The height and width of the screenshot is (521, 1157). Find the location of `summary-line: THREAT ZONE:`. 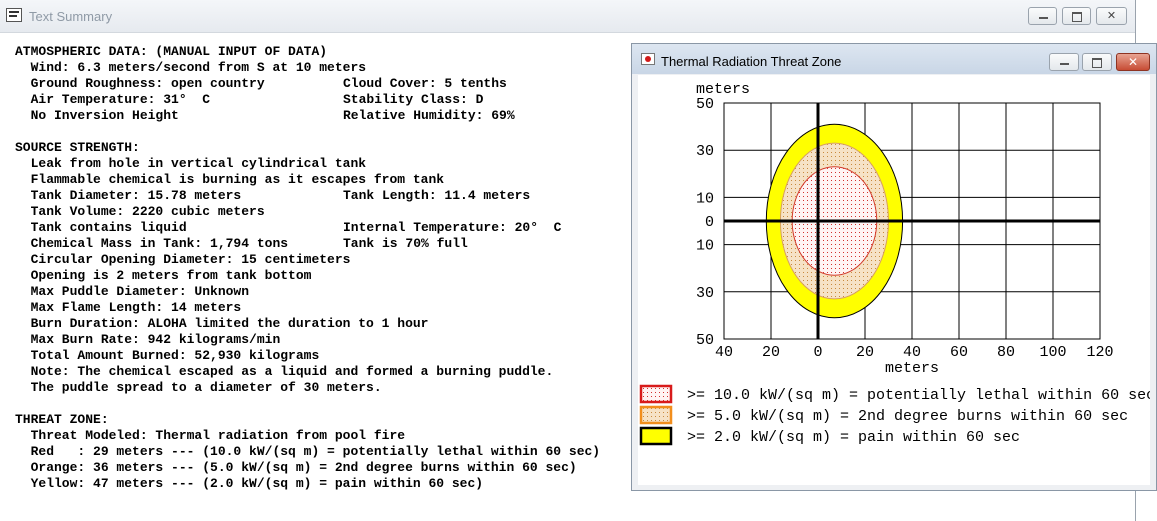

summary-line: THREAT ZONE: is located at coordinates (307, 420).